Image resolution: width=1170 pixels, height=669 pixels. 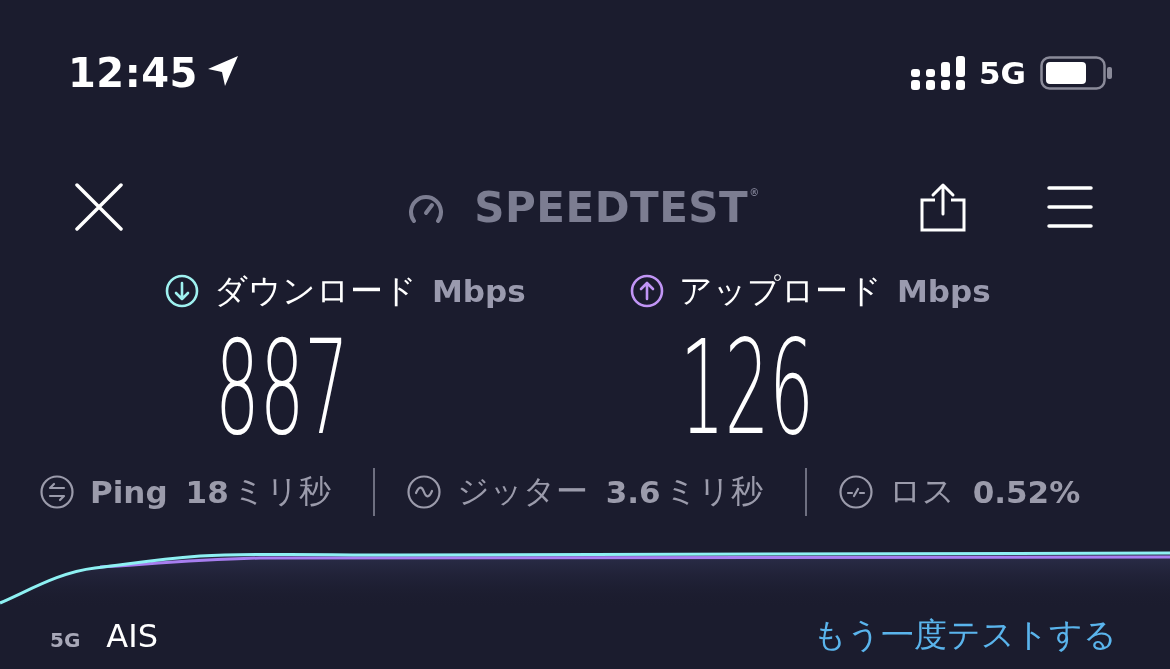 What do you see at coordinates (222, 71) in the screenshot?
I see `location-arrow-icon` at bounding box center [222, 71].